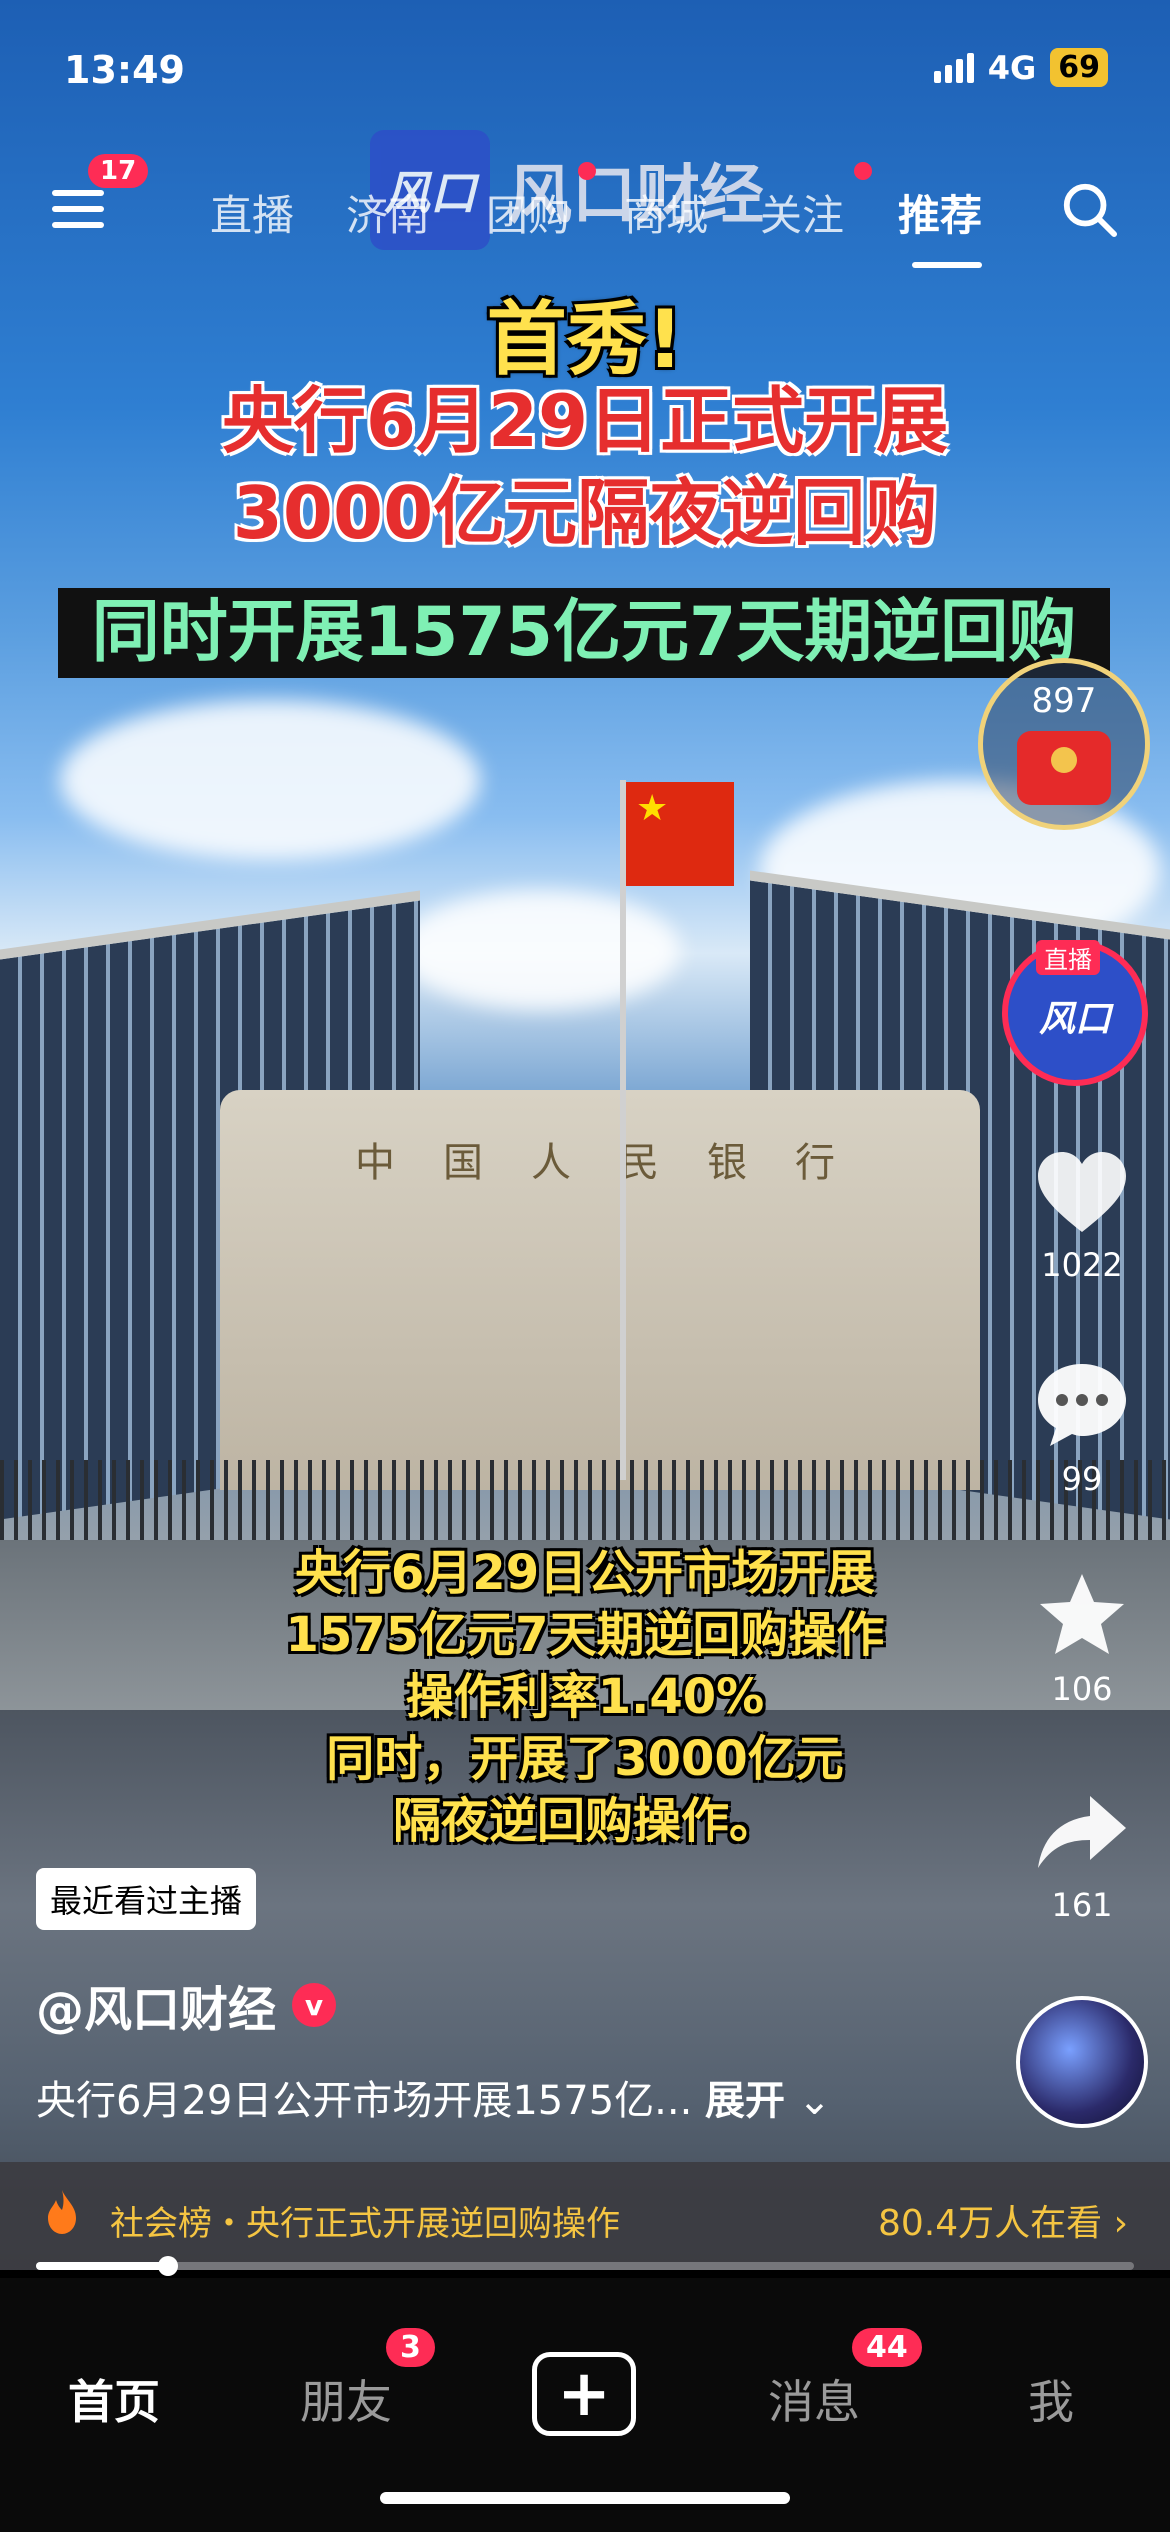 The height and width of the screenshot is (2532, 1170). I want to click on headline-first: 首秀!, so click(585, 339).